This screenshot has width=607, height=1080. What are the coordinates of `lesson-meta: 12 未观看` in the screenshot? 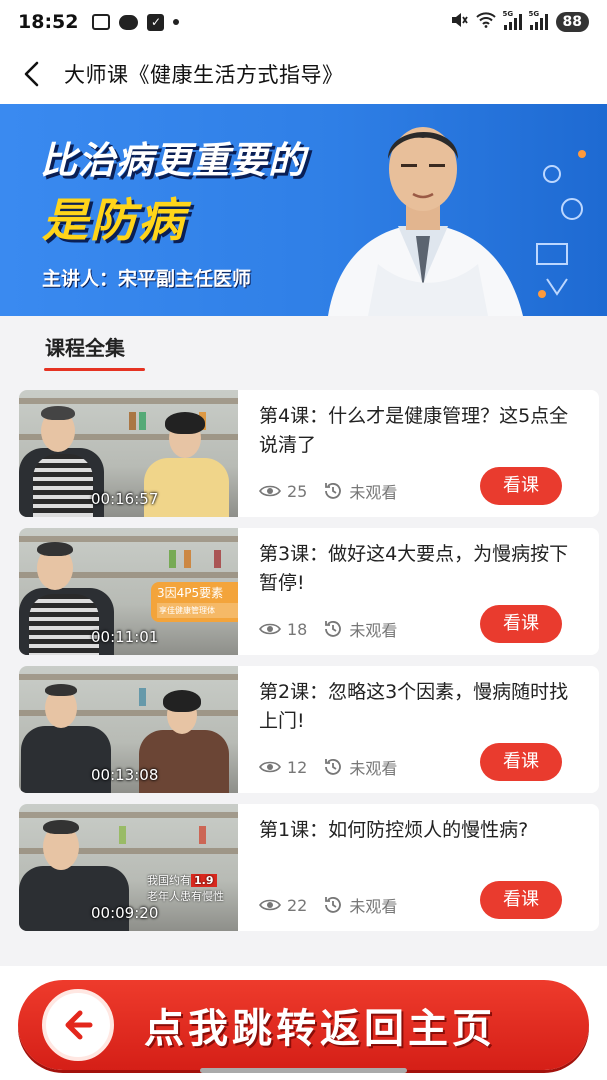 It's located at (328, 767).